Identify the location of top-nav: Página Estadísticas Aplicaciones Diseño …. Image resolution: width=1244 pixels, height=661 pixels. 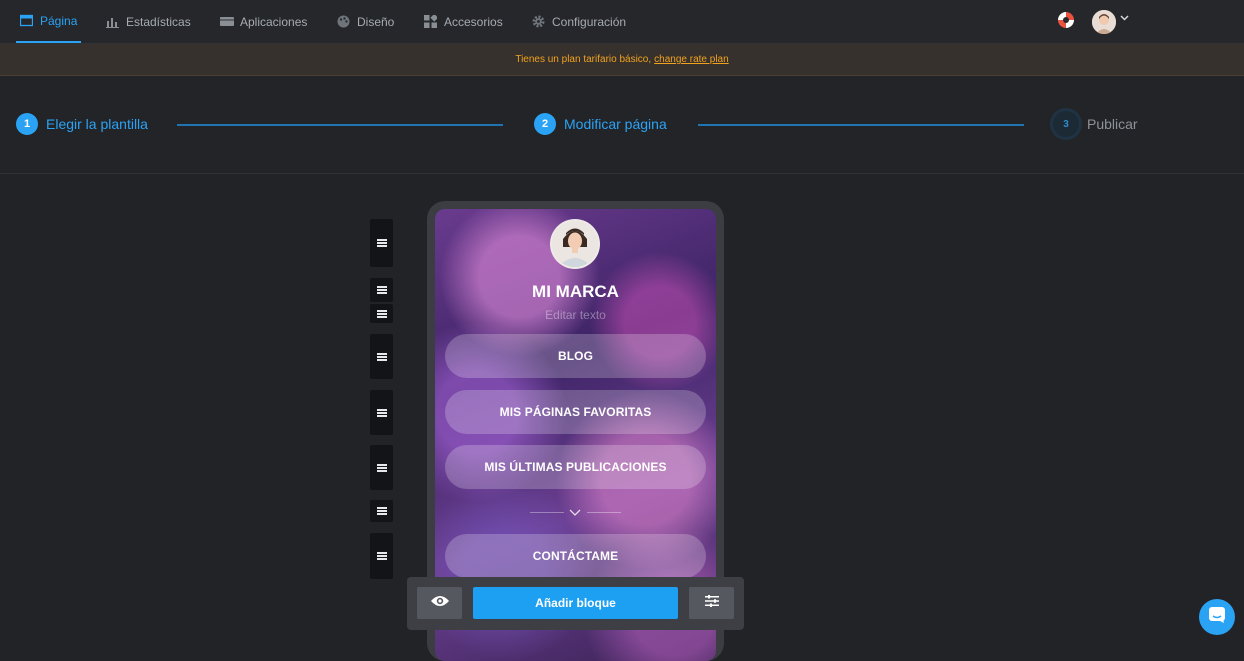
(622, 22).